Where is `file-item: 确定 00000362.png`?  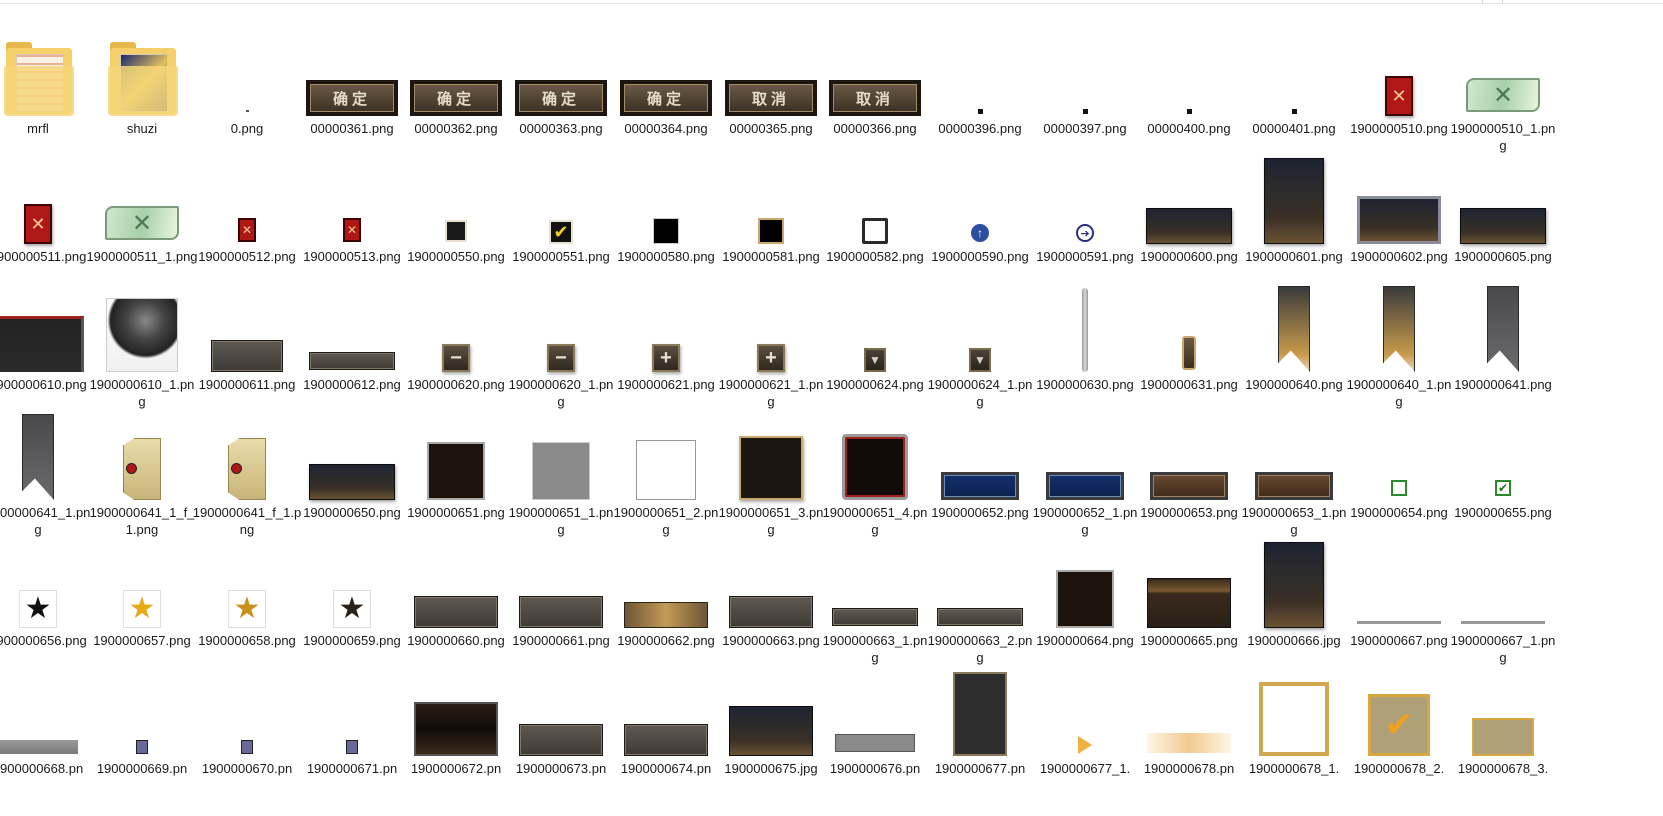
file-item: 确定 00000362.png is located at coordinates (456, 98).